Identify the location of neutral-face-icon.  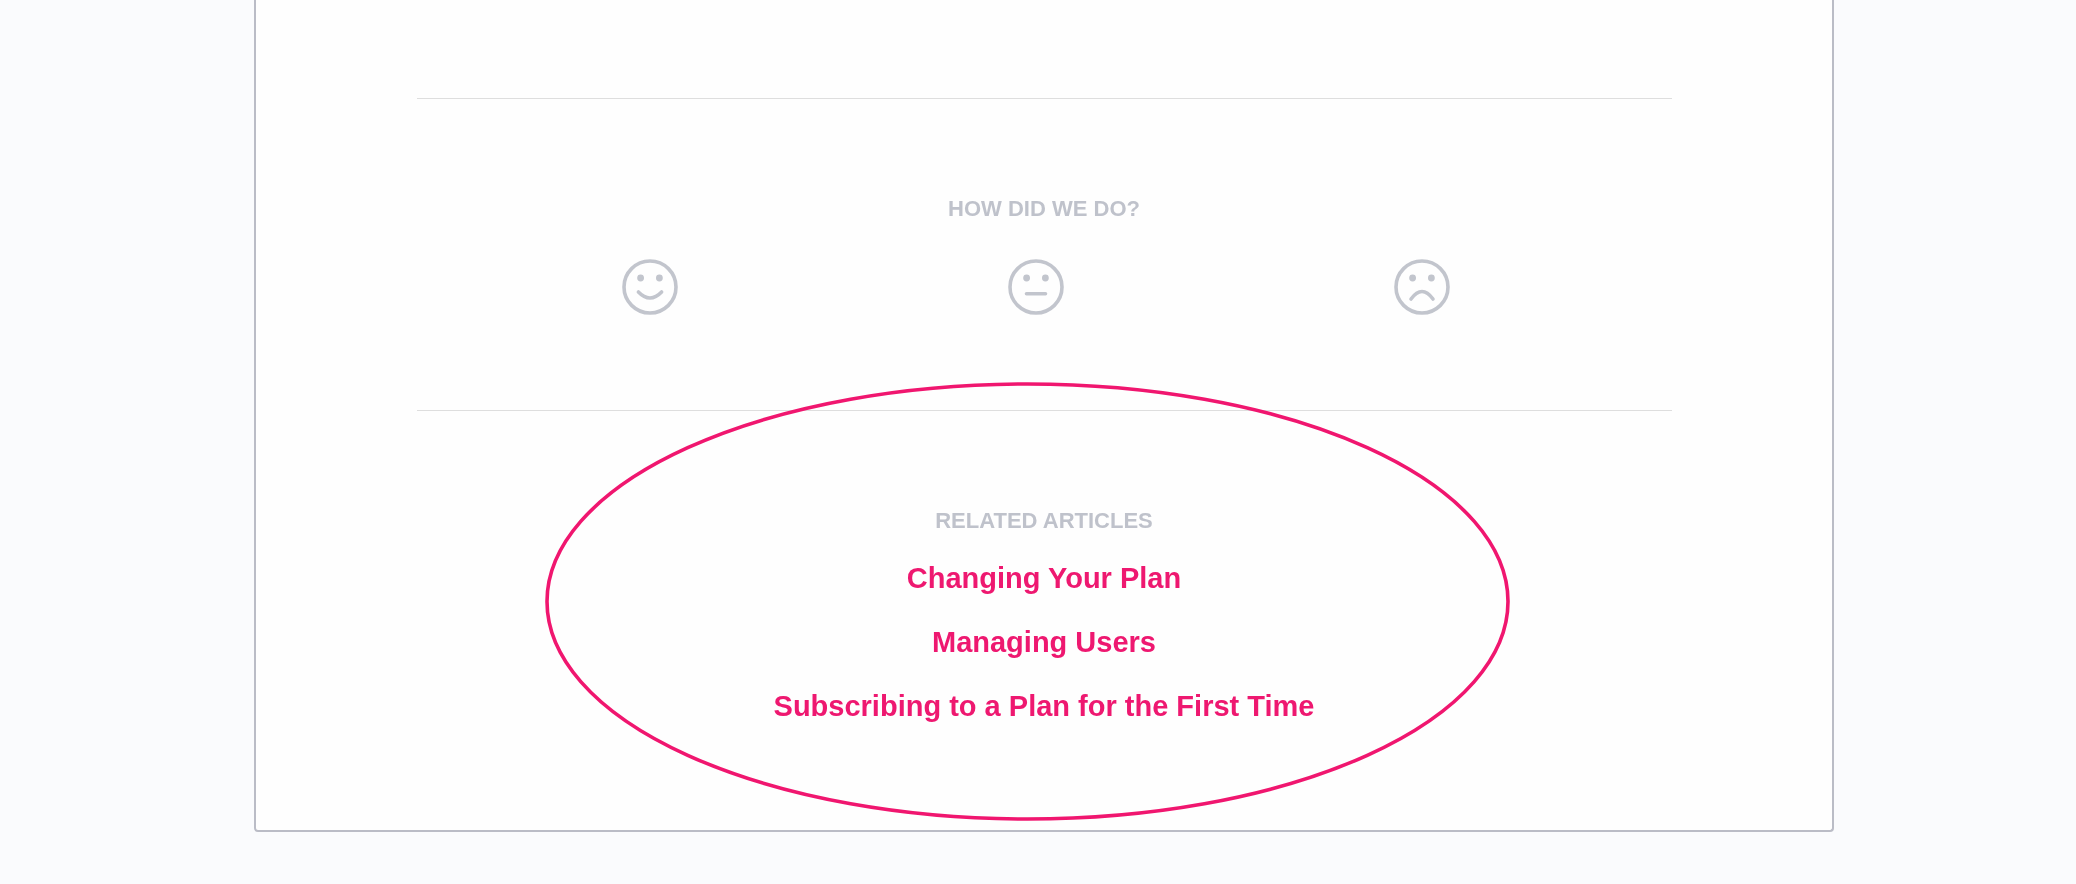
(1036, 287).